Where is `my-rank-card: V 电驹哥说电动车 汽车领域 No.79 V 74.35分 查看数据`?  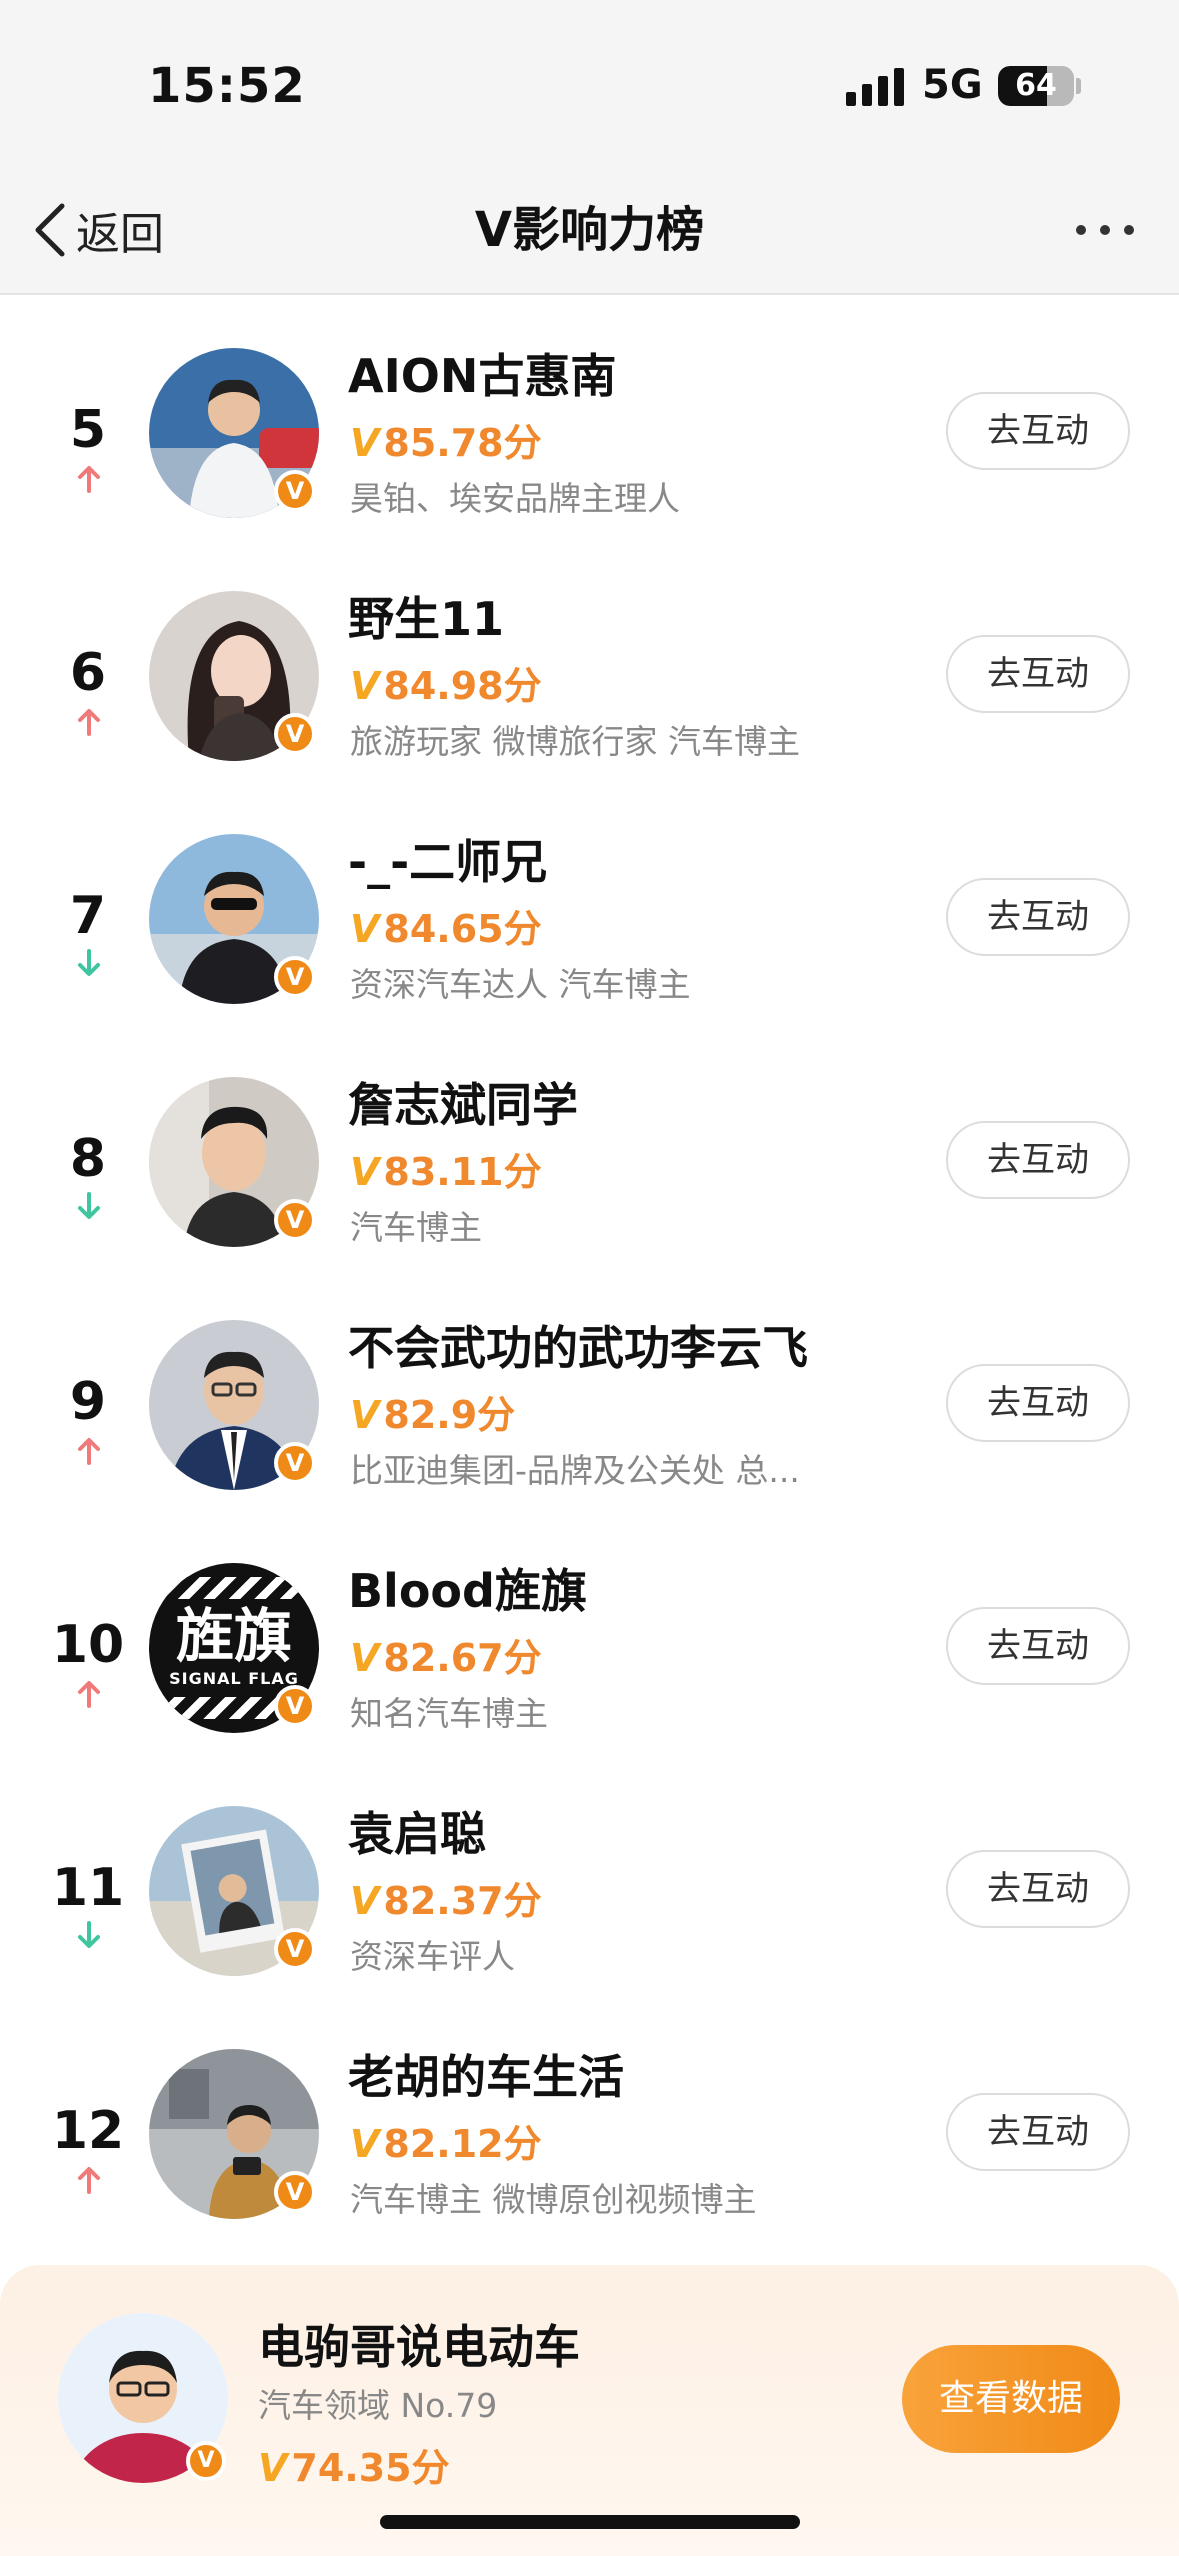 my-rank-card: V 电驹哥说电动车 汽车领域 No.79 V 74.35分 查看数据 is located at coordinates (589, 2410).